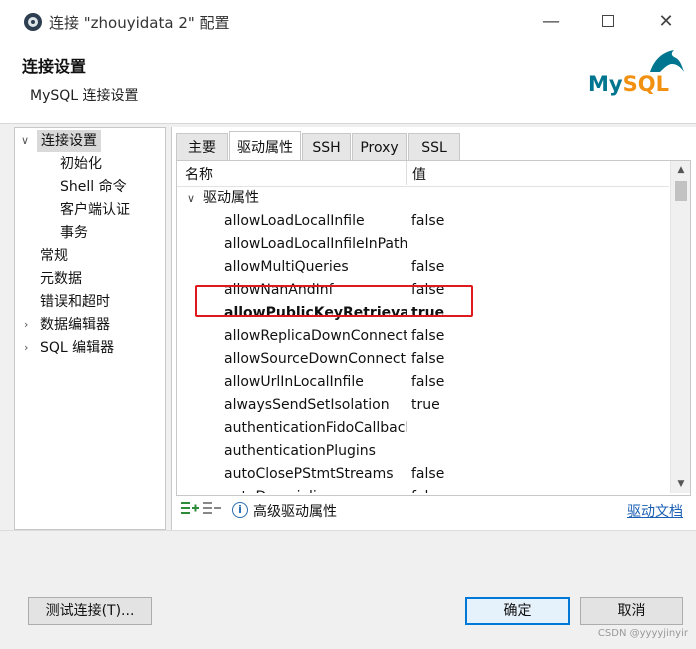 The image size is (696, 649). Describe the element at coordinates (434, 147) in the screenshot. I see `tab-ssl: SSL` at that location.